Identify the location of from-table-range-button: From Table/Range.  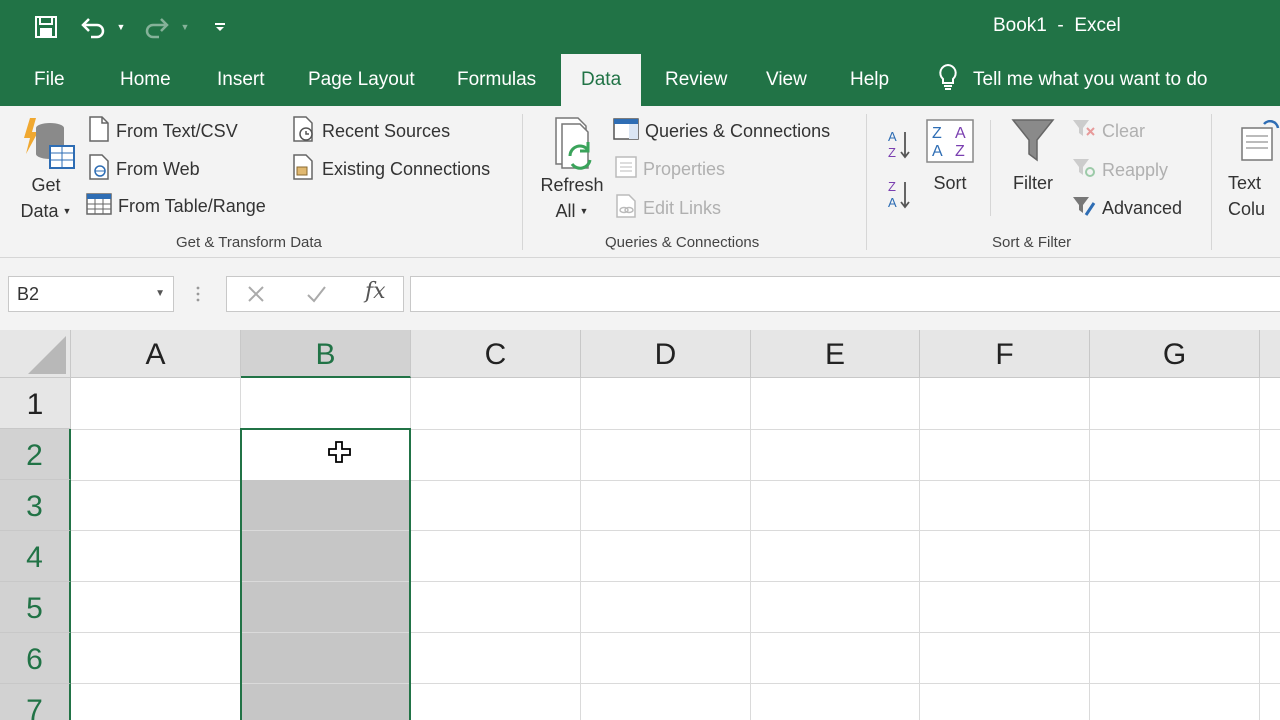
(176, 206).